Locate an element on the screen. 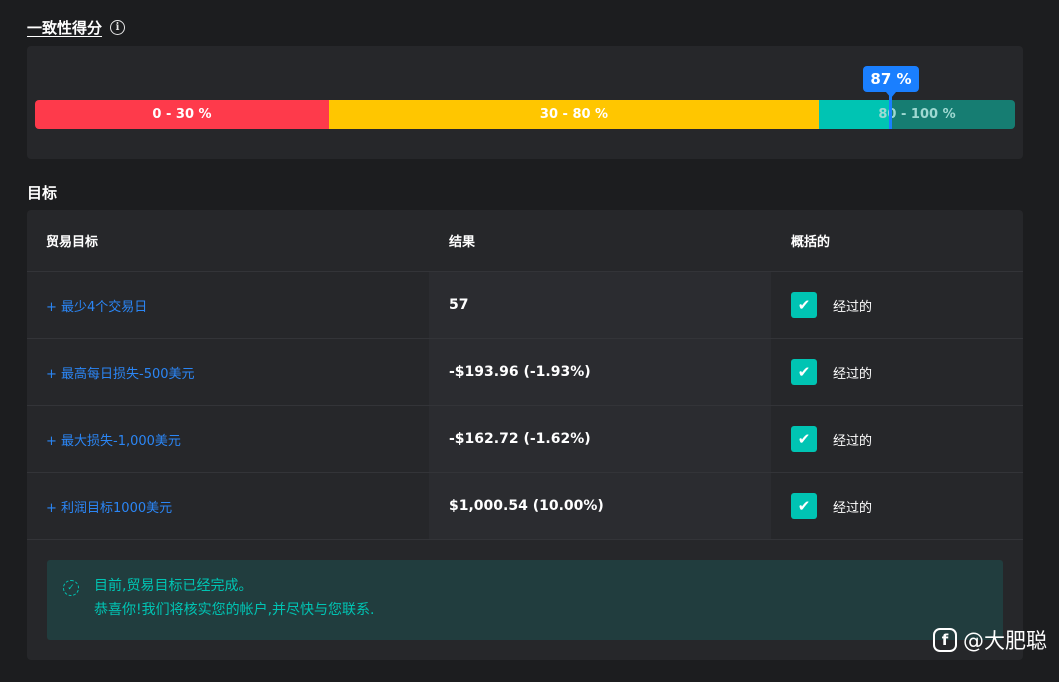 The image size is (1059, 682). table-row: + 最大损失-1,000美元 -$162.72 (-1.62%) ✔ 经过的 is located at coordinates (525, 439).